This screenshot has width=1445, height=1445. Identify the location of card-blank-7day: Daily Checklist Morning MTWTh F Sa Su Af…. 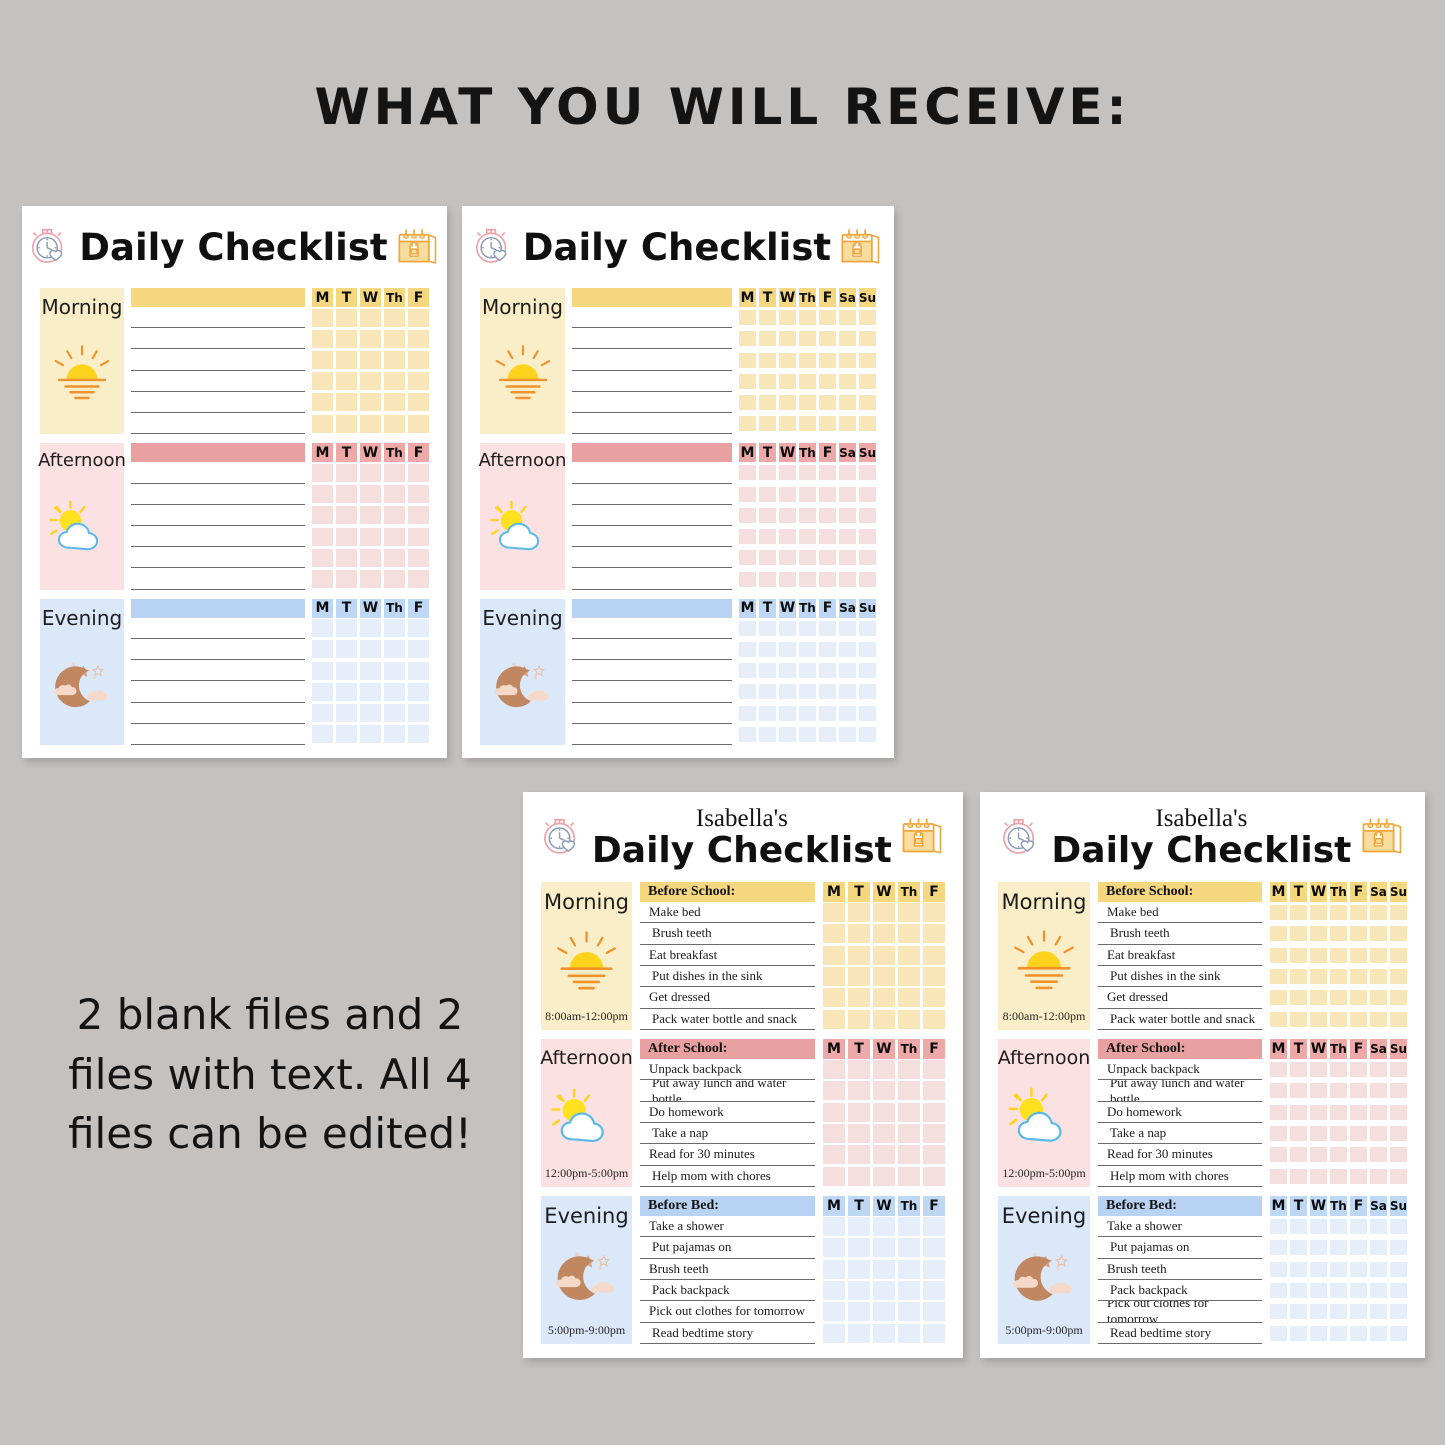
(678, 482).